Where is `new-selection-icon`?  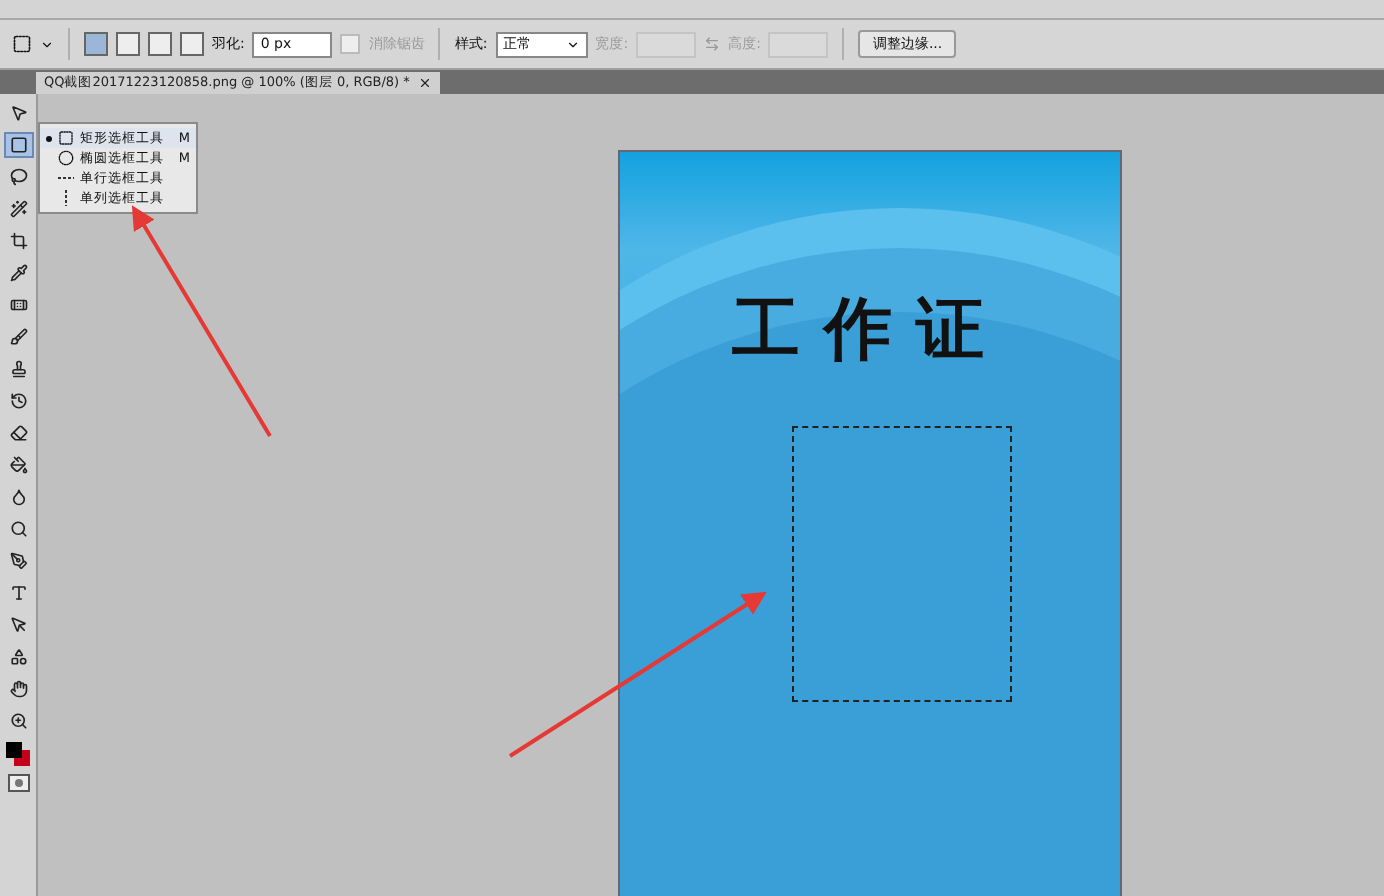
new-selection-icon is located at coordinates (96, 44).